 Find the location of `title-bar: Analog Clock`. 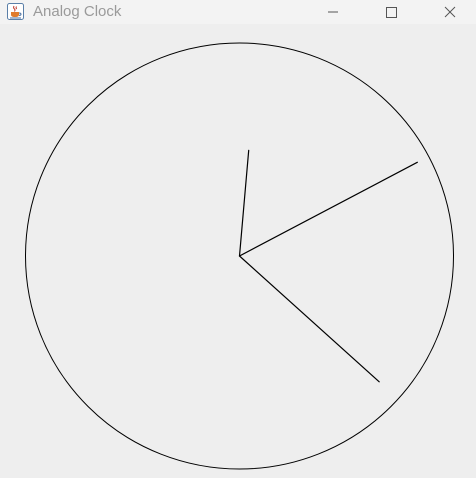

title-bar: Analog Clock is located at coordinates (238, 12).